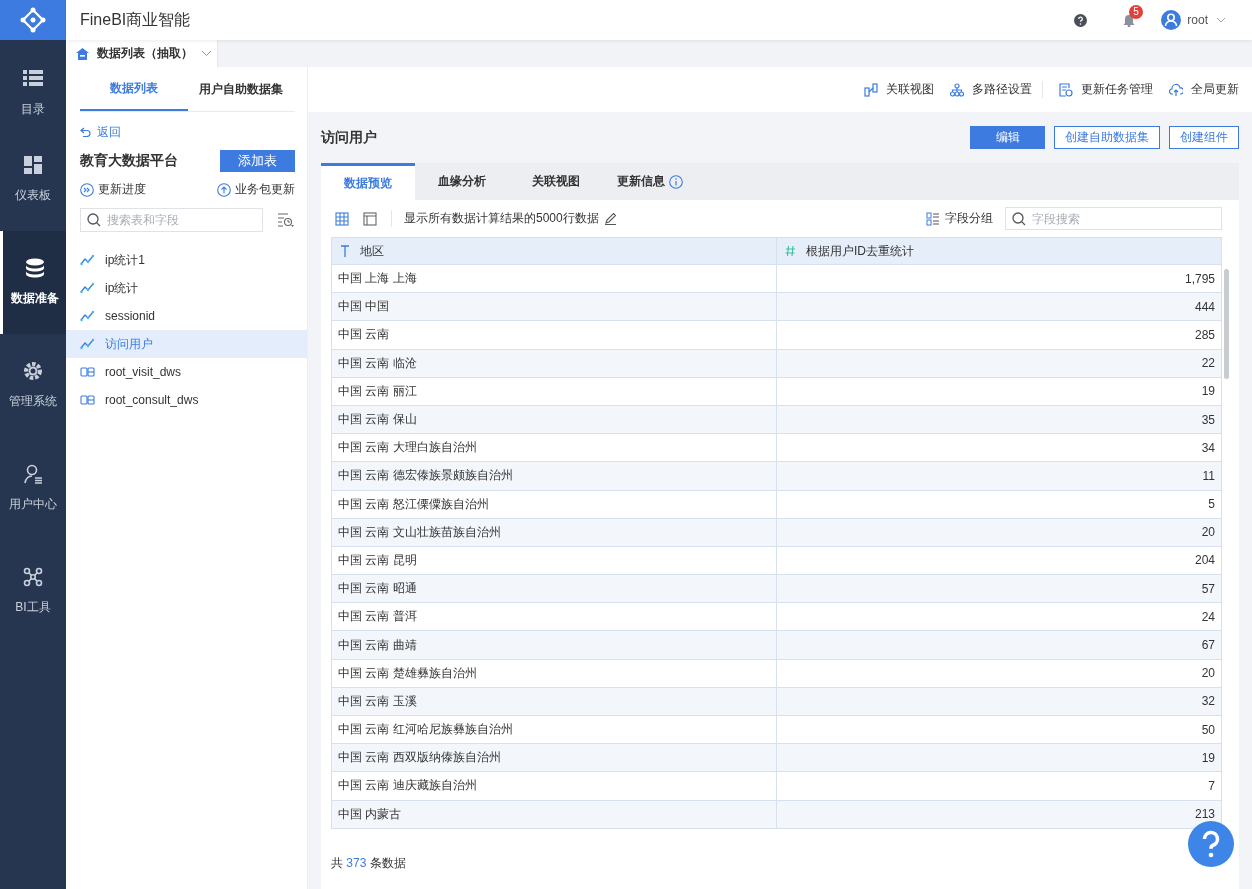 This screenshot has height=889, width=1252. Describe the element at coordinates (899, 89) in the screenshot. I see `toolbar-button: 关联视图` at that location.